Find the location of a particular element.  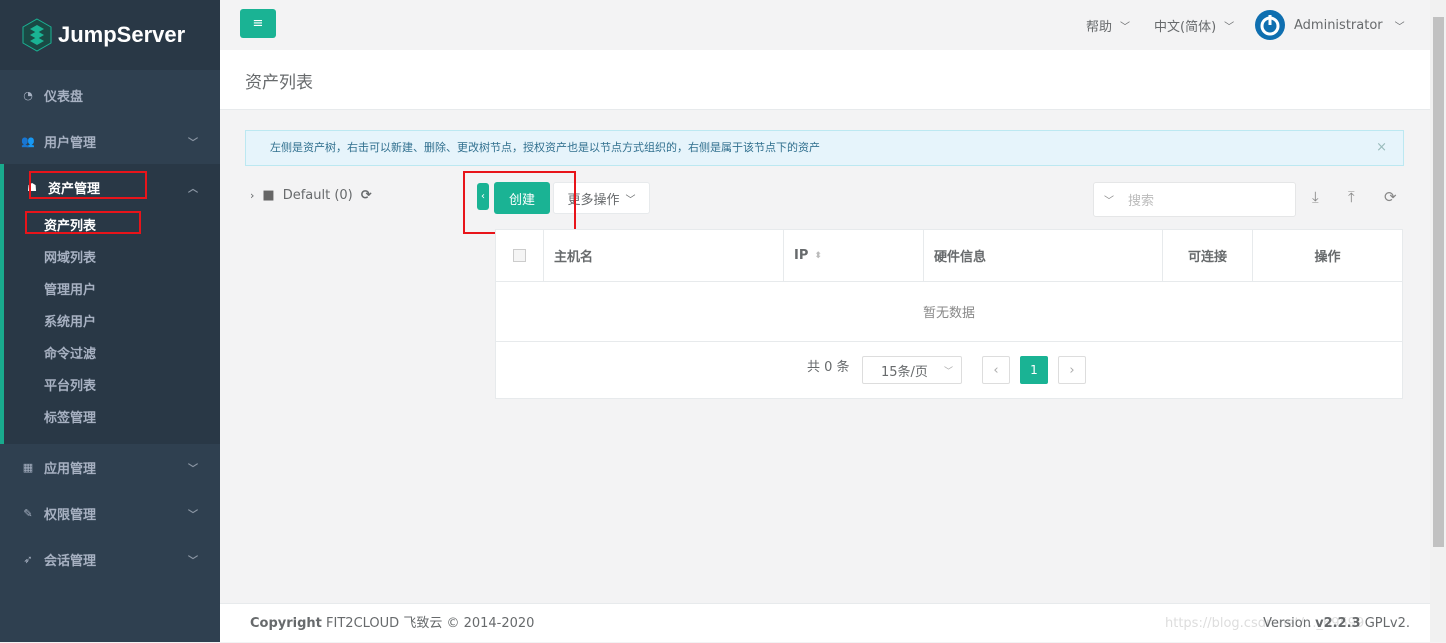

user-menu: Administrator ﹀ is located at coordinates (1330, 25).